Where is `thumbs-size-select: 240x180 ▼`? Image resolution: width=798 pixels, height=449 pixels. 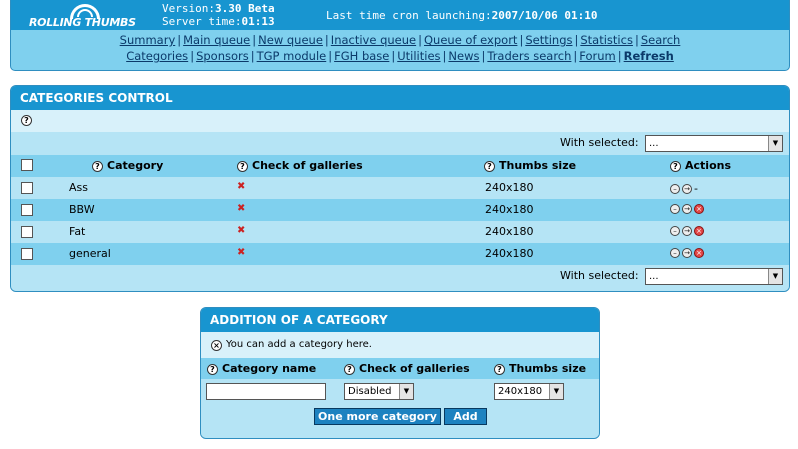 thumbs-size-select: 240x180 ▼ is located at coordinates (529, 391).